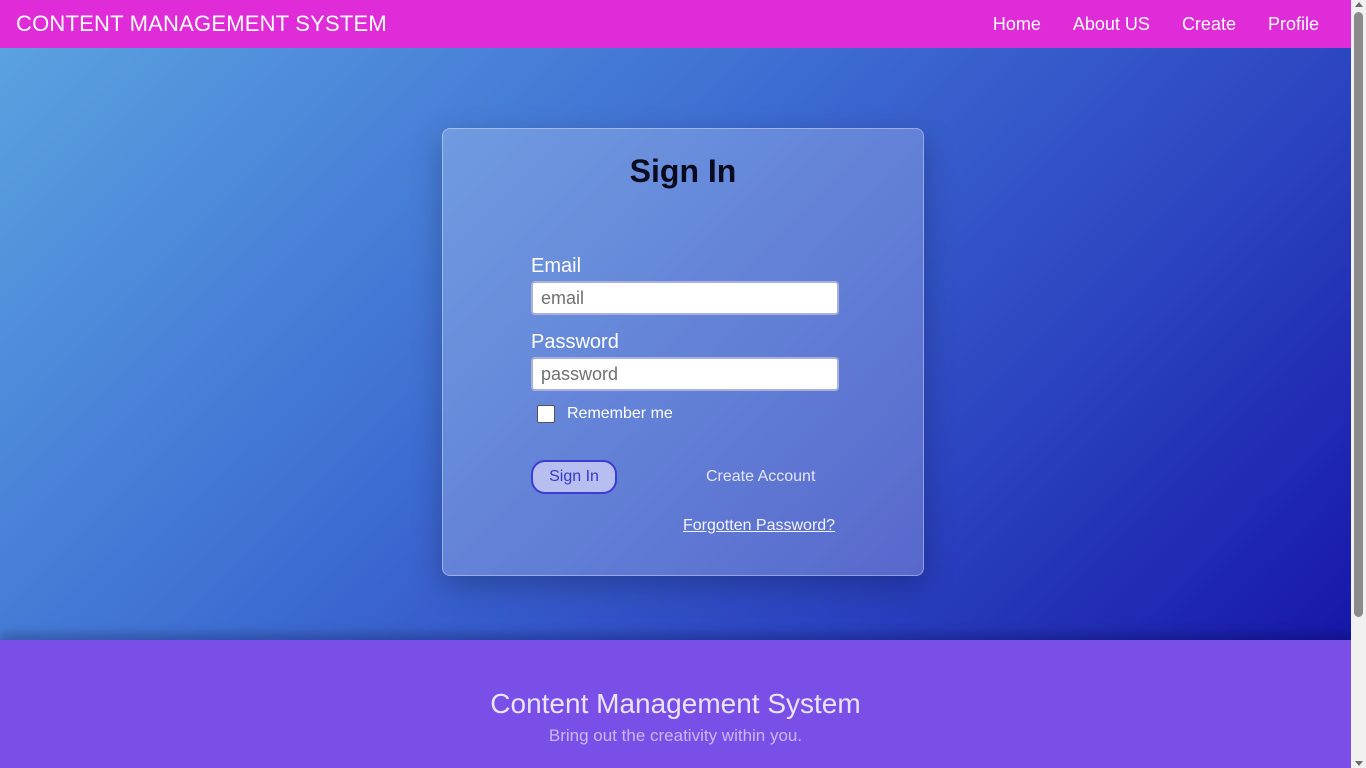  I want to click on remember-me-checkbox, so click(546, 414).